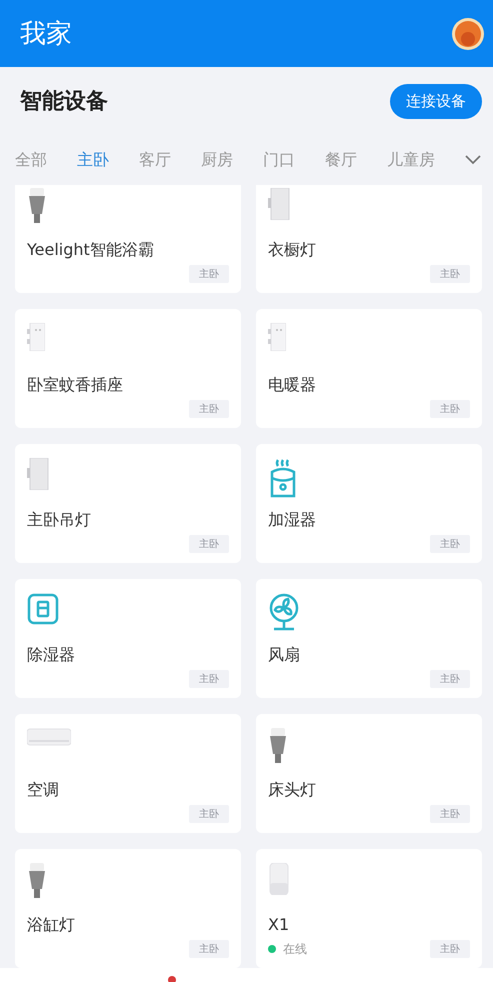 The width and height of the screenshot is (493, 982). I want to click on device-status: 在线, so click(295, 949).